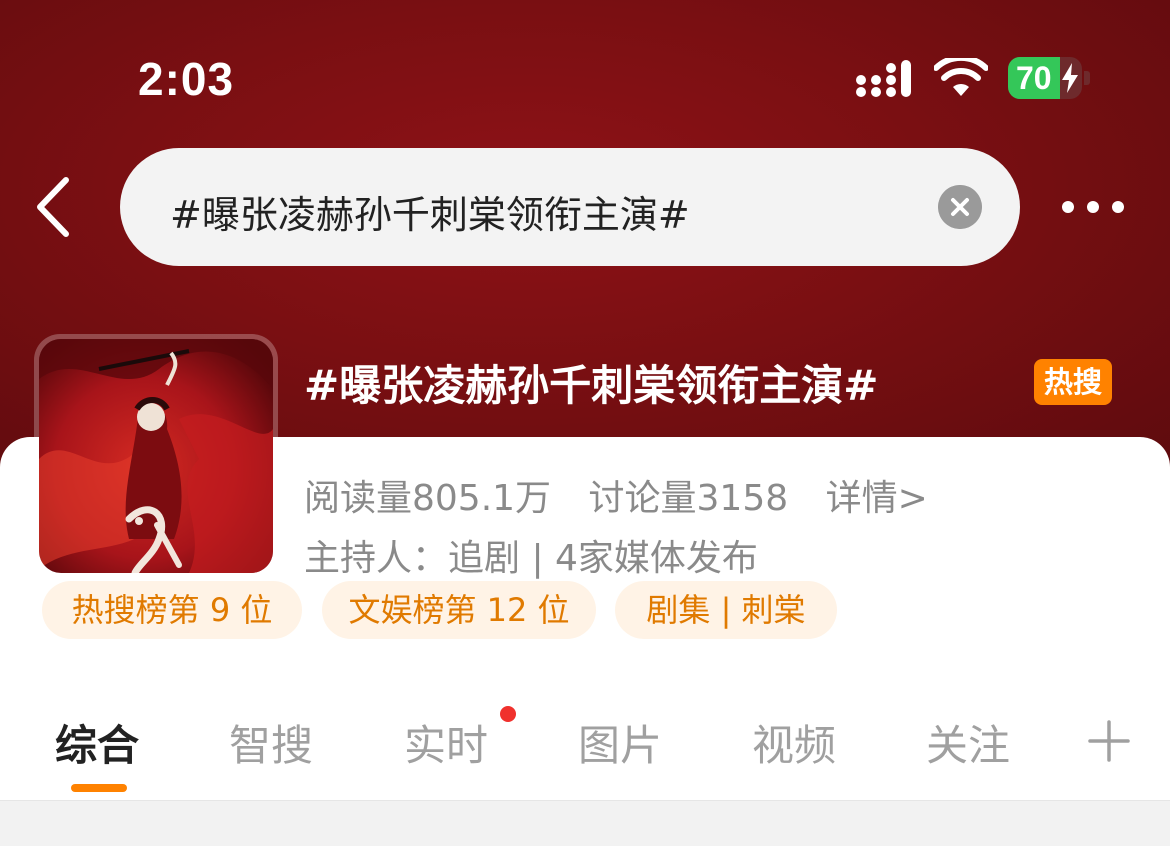  What do you see at coordinates (883, 78) in the screenshot?
I see `signal-icon` at bounding box center [883, 78].